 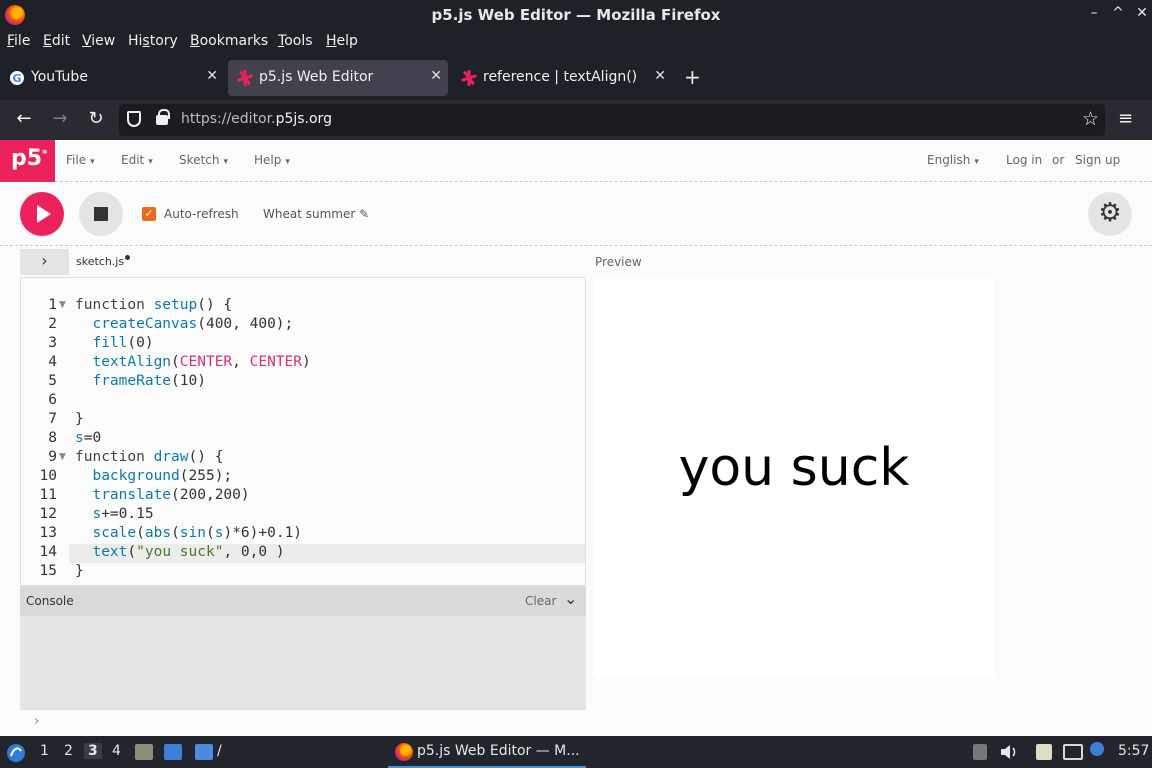 I want to click on sketch-name: Wheat summer ✎, so click(x=316, y=214).